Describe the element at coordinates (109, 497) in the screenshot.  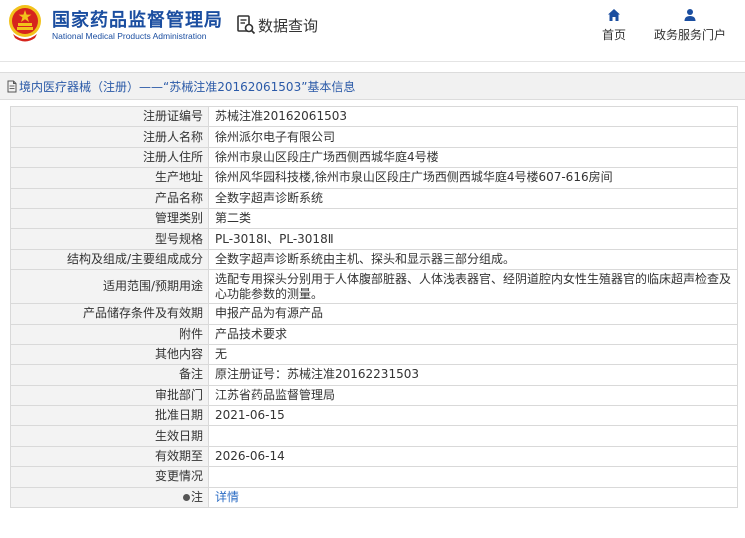
I see `note-label-cell: 注` at that location.